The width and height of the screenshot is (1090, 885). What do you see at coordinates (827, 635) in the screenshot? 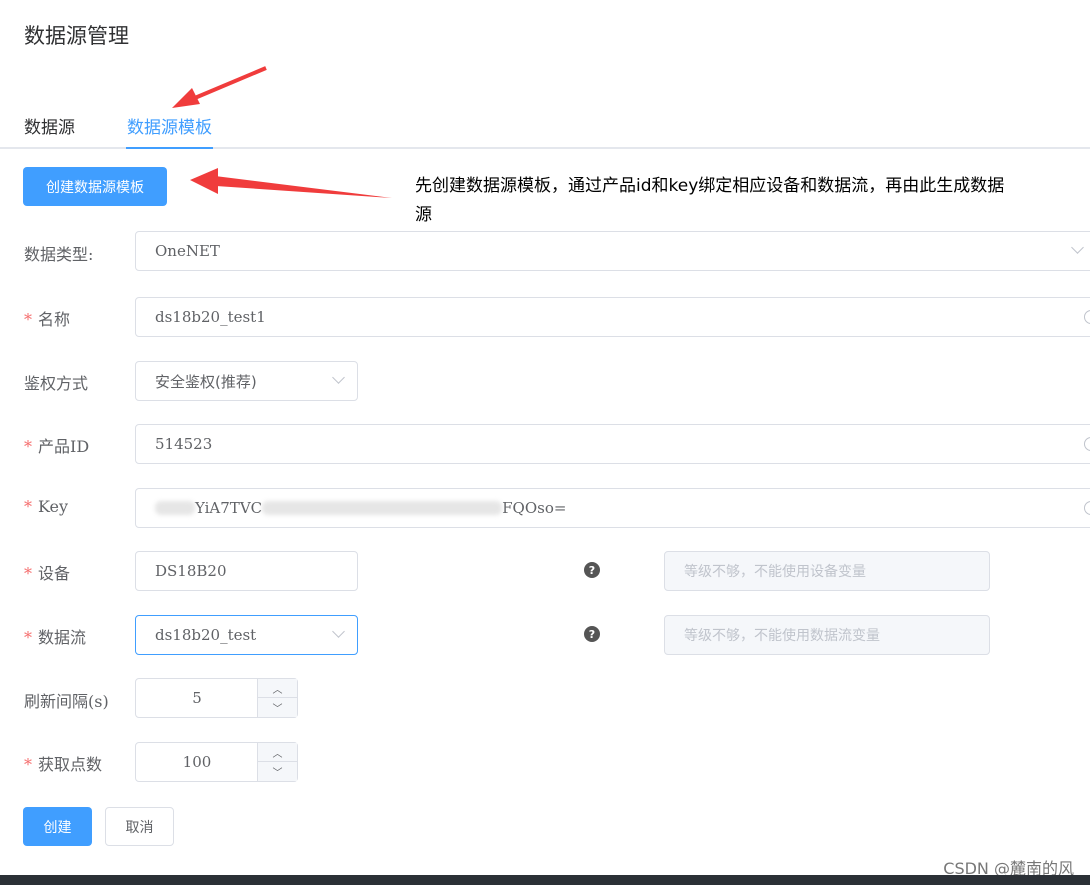
I see `stream-variable-input: 等级不够，不能使用数据流变量` at bounding box center [827, 635].